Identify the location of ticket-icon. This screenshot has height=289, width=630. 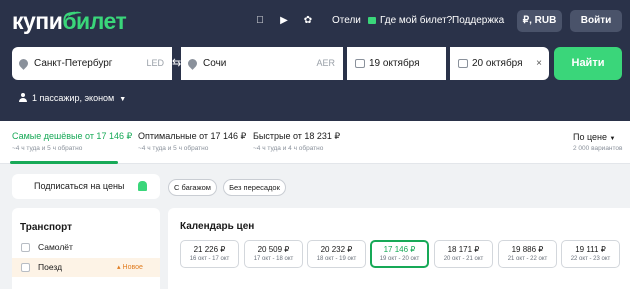
(372, 20).